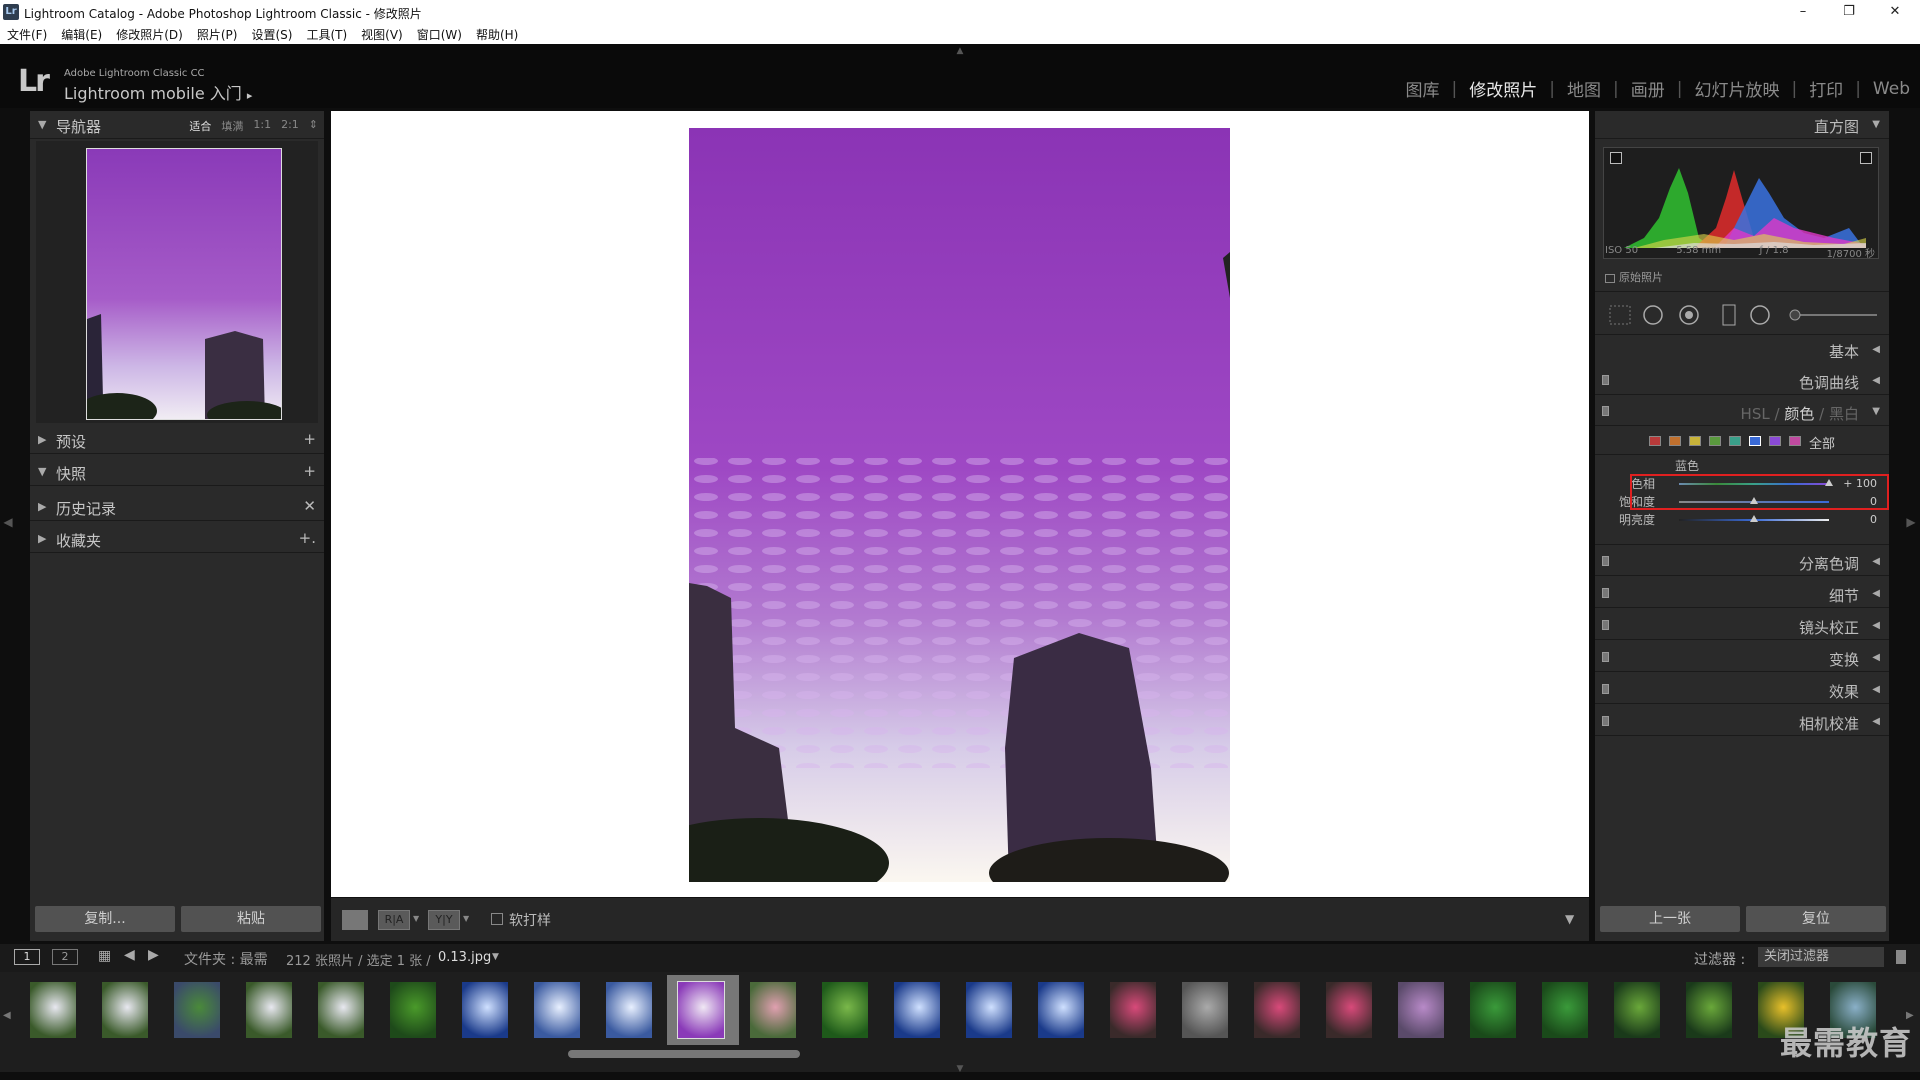 This screenshot has height=1080, width=1920. I want to click on right-panel-collapse-icon: ▶, so click(1911, 522).